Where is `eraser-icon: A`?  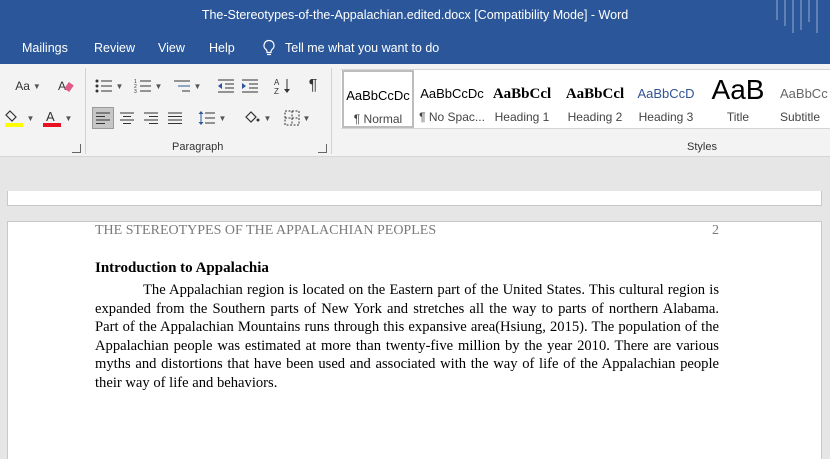 eraser-icon: A is located at coordinates (66, 86).